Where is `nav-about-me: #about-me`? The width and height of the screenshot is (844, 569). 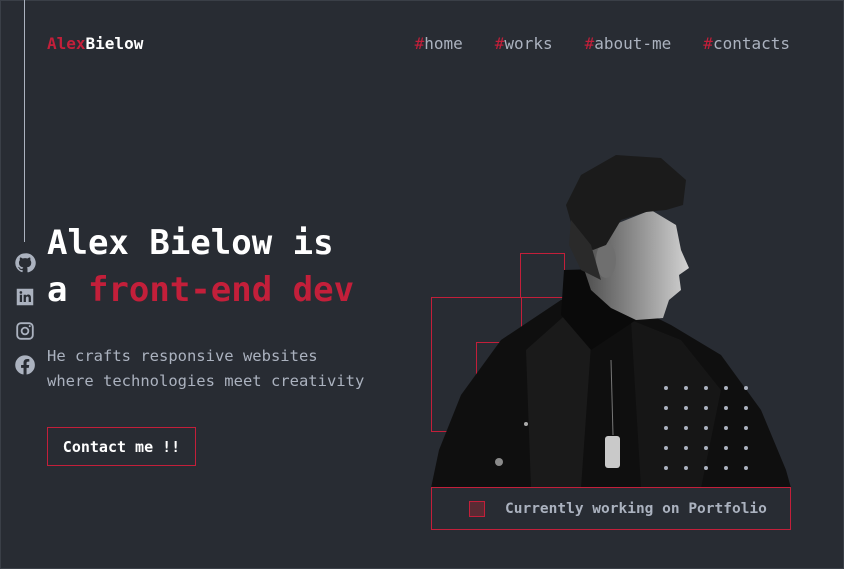
nav-about-me: #about-me is located at coordinates (628, 43).